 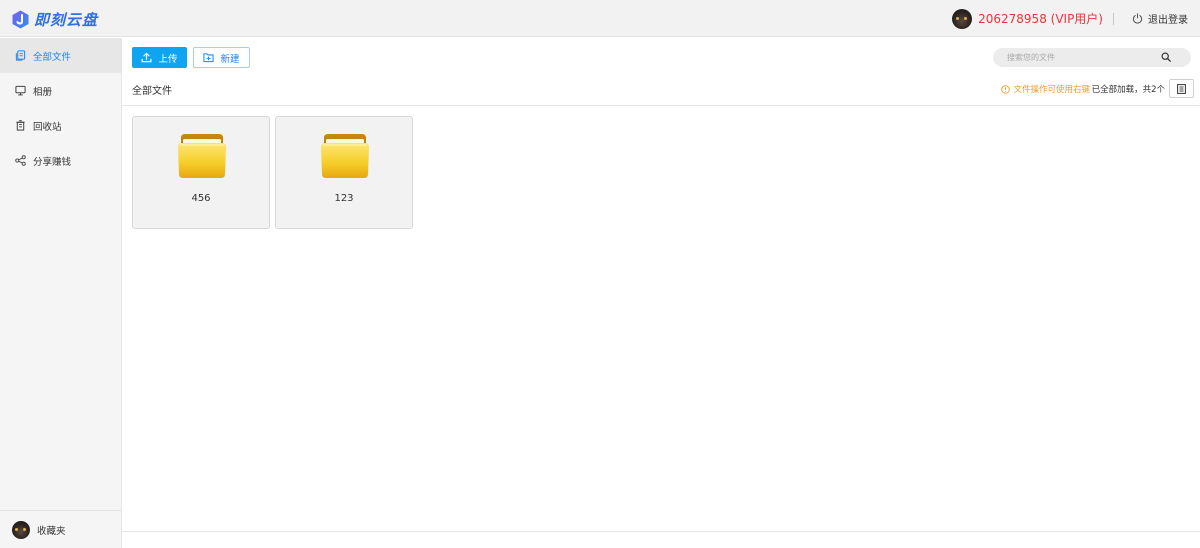 I want to click on new-folder-button: 新建, so click(x=221, y=57).